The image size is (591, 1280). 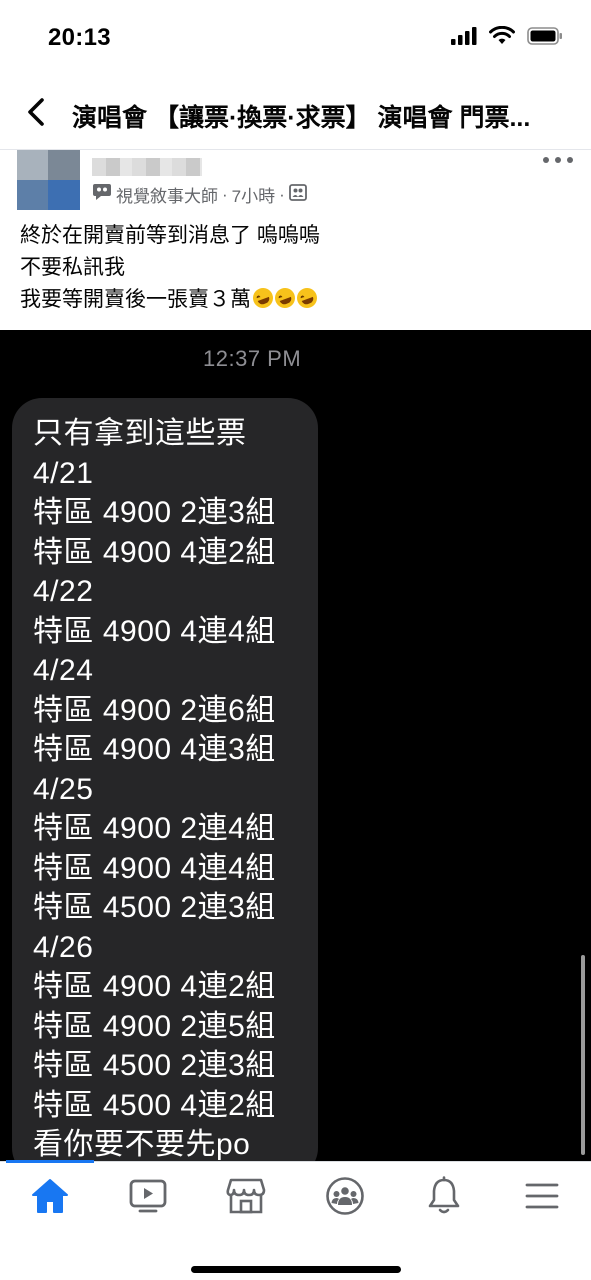 I want to click on post-line-with-emoji: 我要等開賣後一張賣３萬, so click(x=170, y=300).